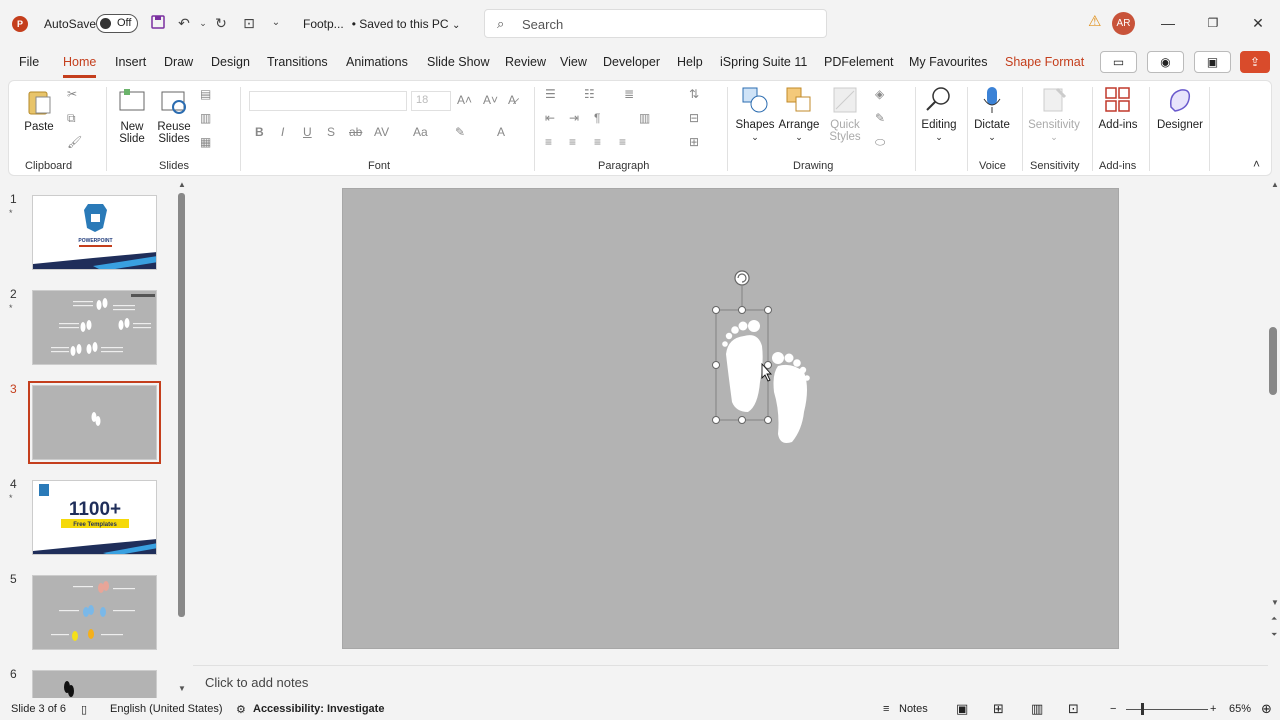 The width and height of the screenshot is (1280, 720). What do you see at coordinates (71, 118) in the screenshot?
I see `copy-icon: ⧉` at bounding box center [71, 118].